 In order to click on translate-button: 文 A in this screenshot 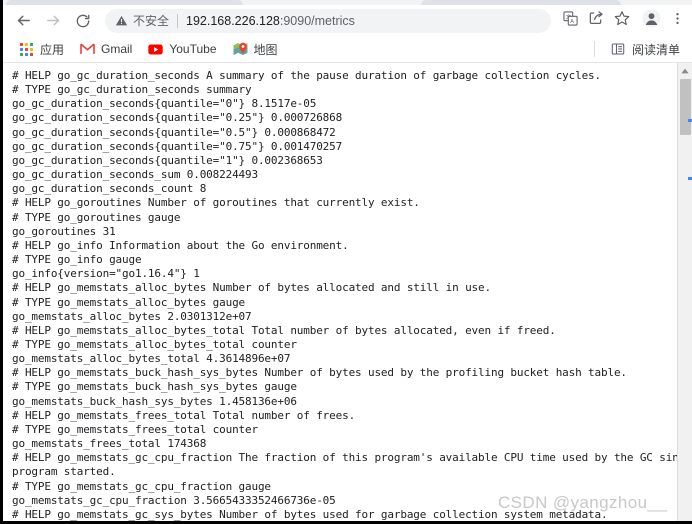, I will do `click(570, 21)`.